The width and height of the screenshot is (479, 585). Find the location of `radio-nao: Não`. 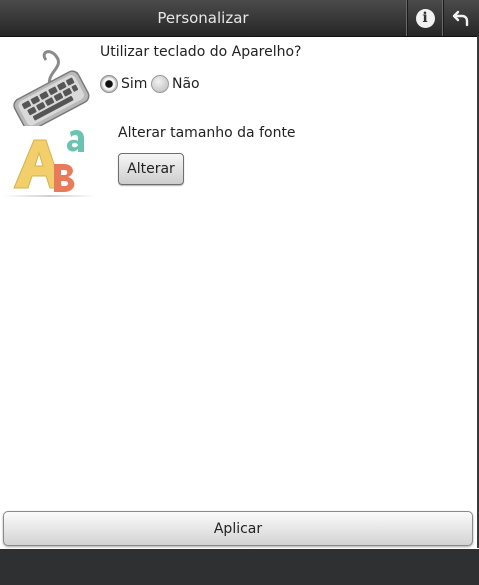

radio-nao: Não is located at coordinates (175, 84).